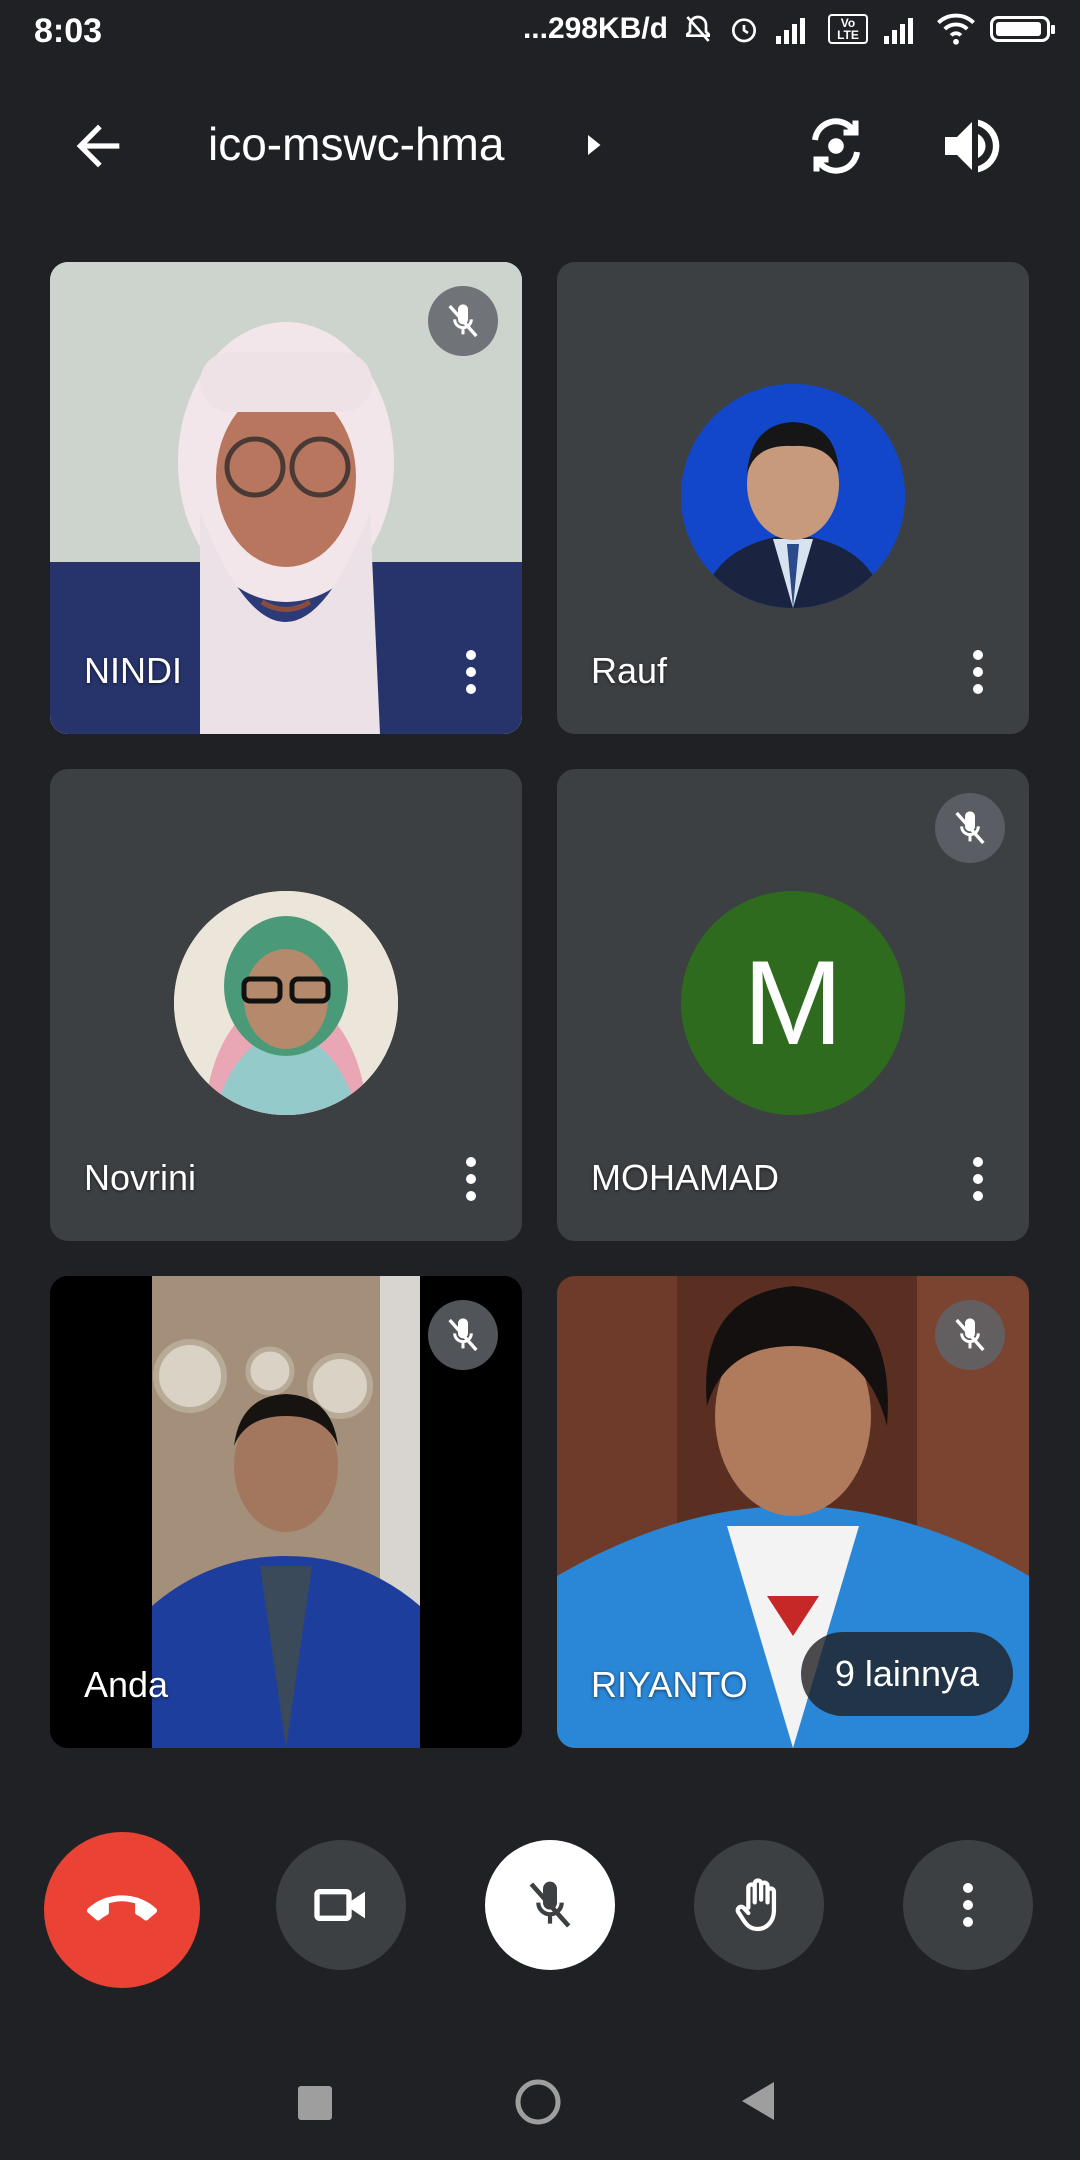 Image resolution: width=1080 pixels, height=2160 pixels. I want to click on participant-tile-nindi: NINDI, so click(286, 498).